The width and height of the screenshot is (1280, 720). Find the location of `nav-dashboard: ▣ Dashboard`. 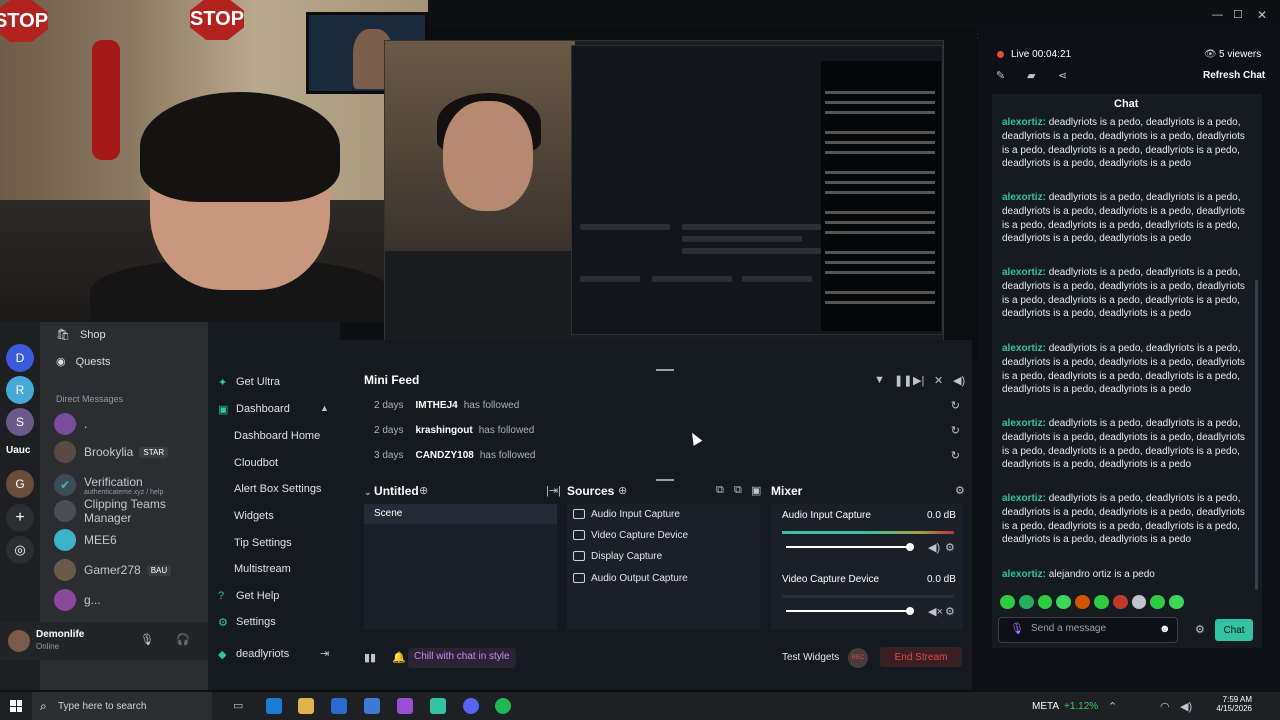

nav-dashboard: ▣ Dashboard is located at coordinates (254, 409).